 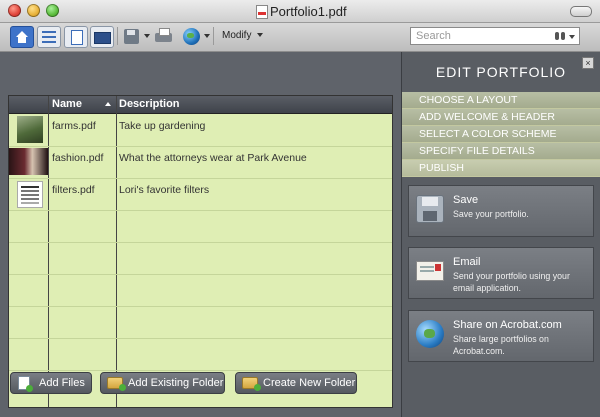 I want to click on title-bar: Portfolio1.pdf, so click(x=300, y=11).